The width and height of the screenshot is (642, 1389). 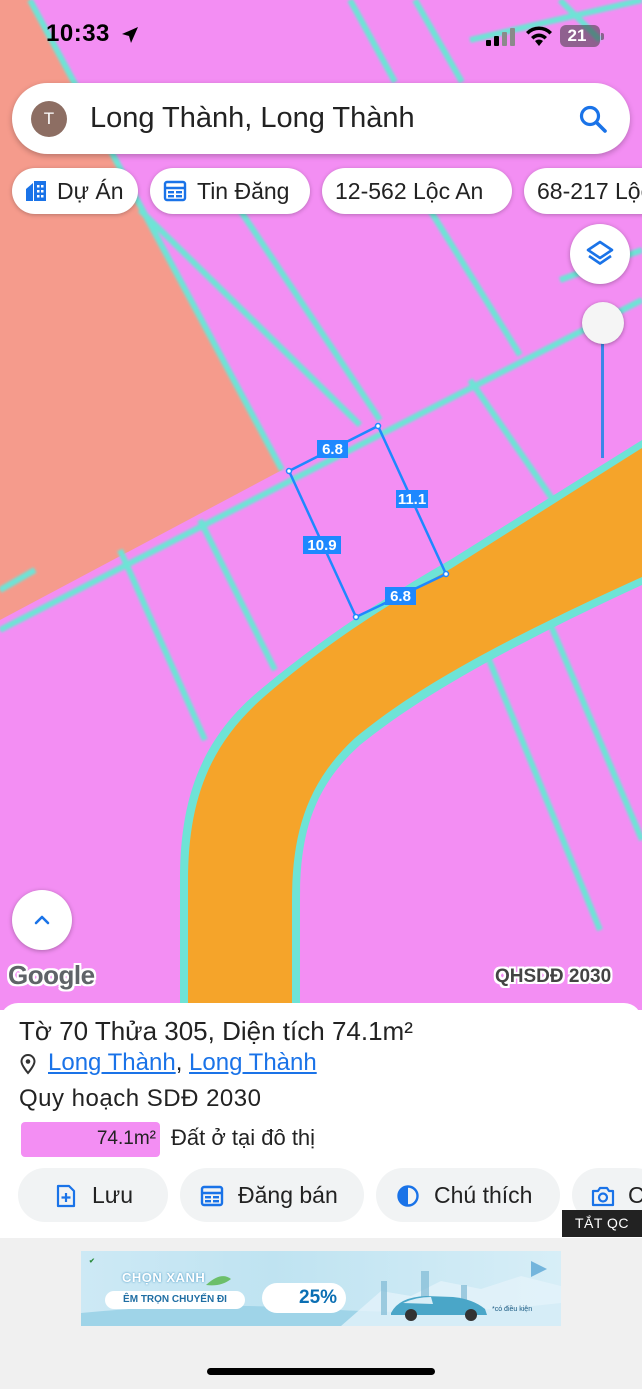 I want to click on save-button: Lưu, so click(x=93, y=1195).